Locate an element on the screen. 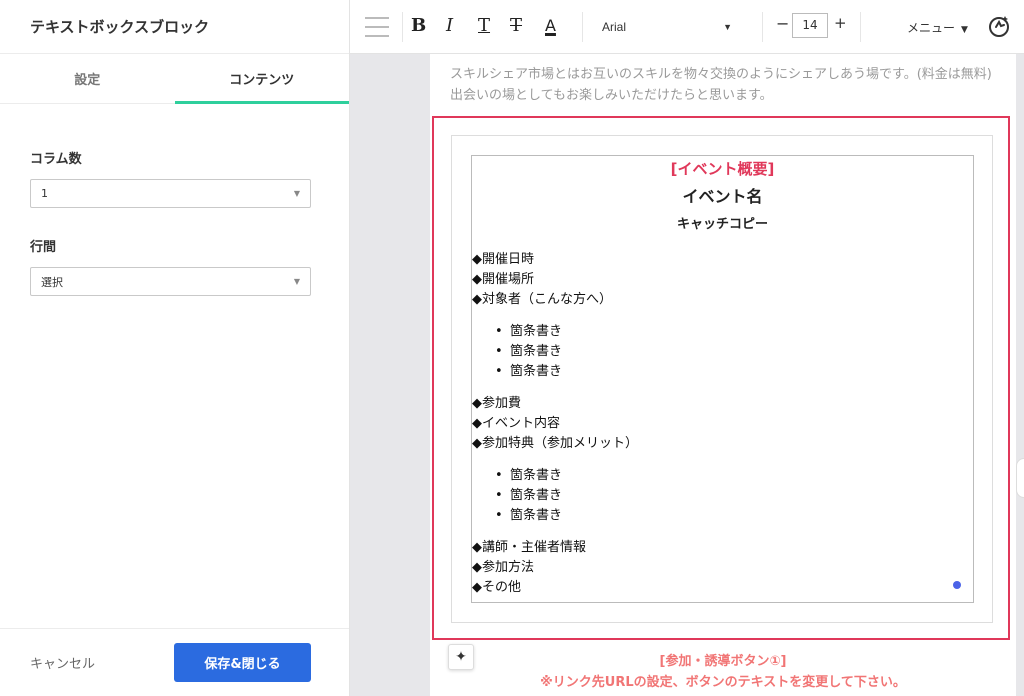 Image resolution: width=1024 pixels, height=696 pixels. tab-contents: コンテンツ is located at coordinates (262, 79).